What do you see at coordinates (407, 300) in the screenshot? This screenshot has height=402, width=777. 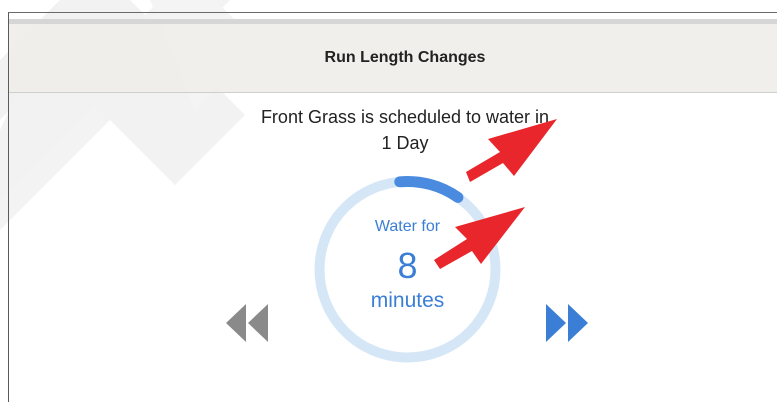 I see `dial-unit: minutes` at bounding box center [407, 300].